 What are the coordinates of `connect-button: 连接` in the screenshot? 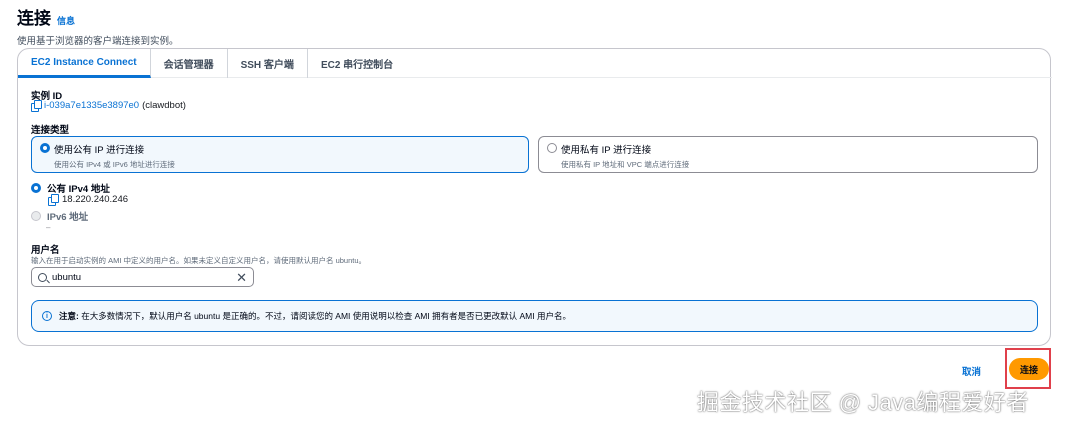 It's located at (1029, 369).